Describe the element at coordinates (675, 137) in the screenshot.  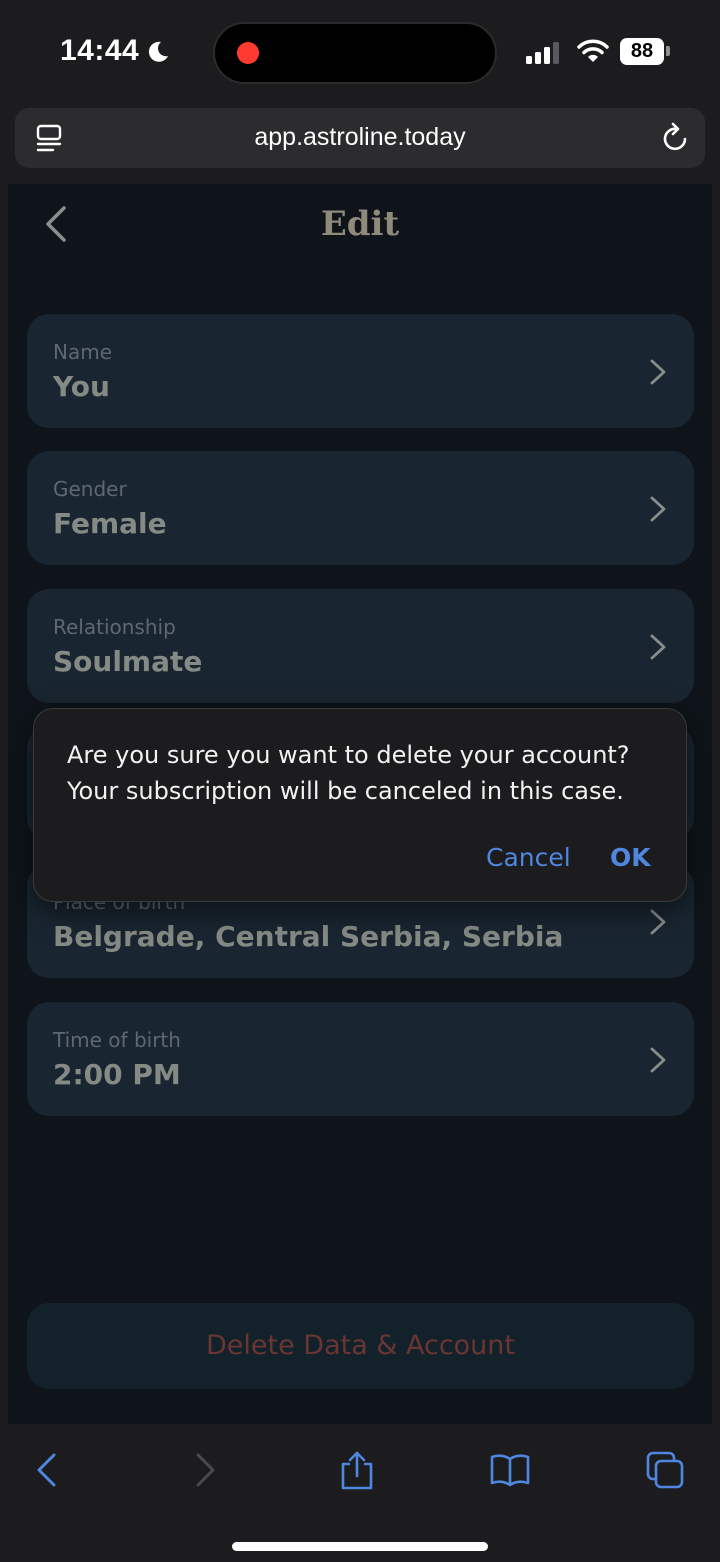
I see `reload-icon` at that location.